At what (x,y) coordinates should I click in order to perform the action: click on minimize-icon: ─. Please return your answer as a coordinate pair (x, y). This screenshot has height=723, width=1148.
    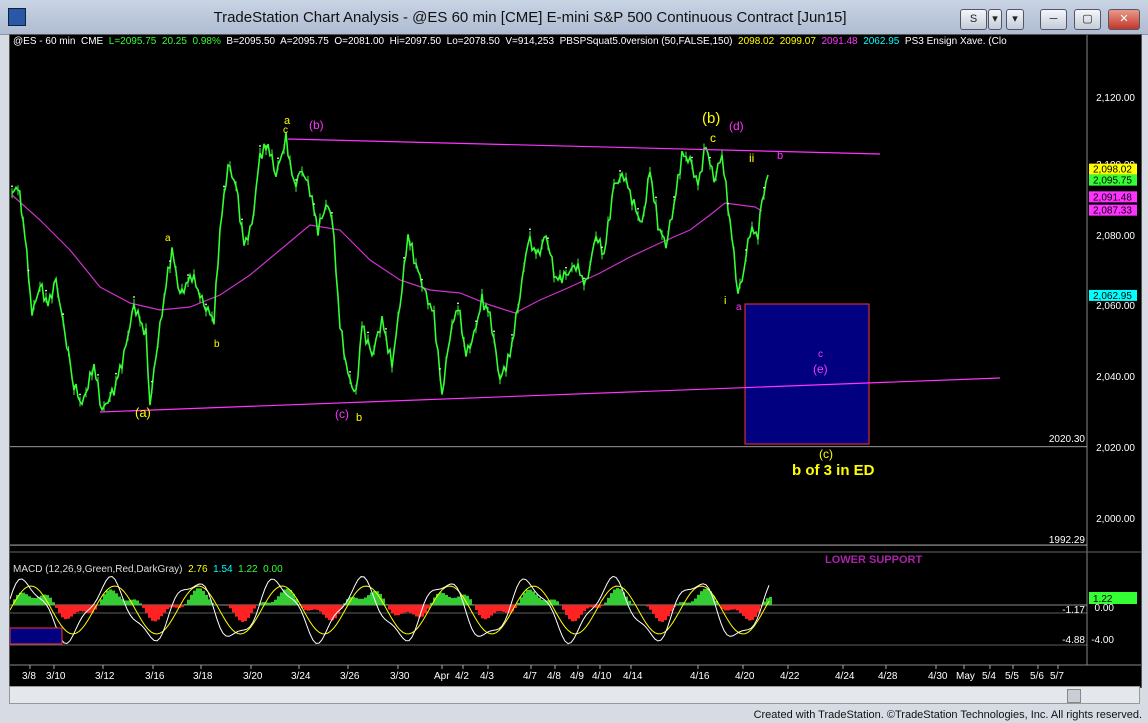
    Looking at the image, I should click on (1053, 19).